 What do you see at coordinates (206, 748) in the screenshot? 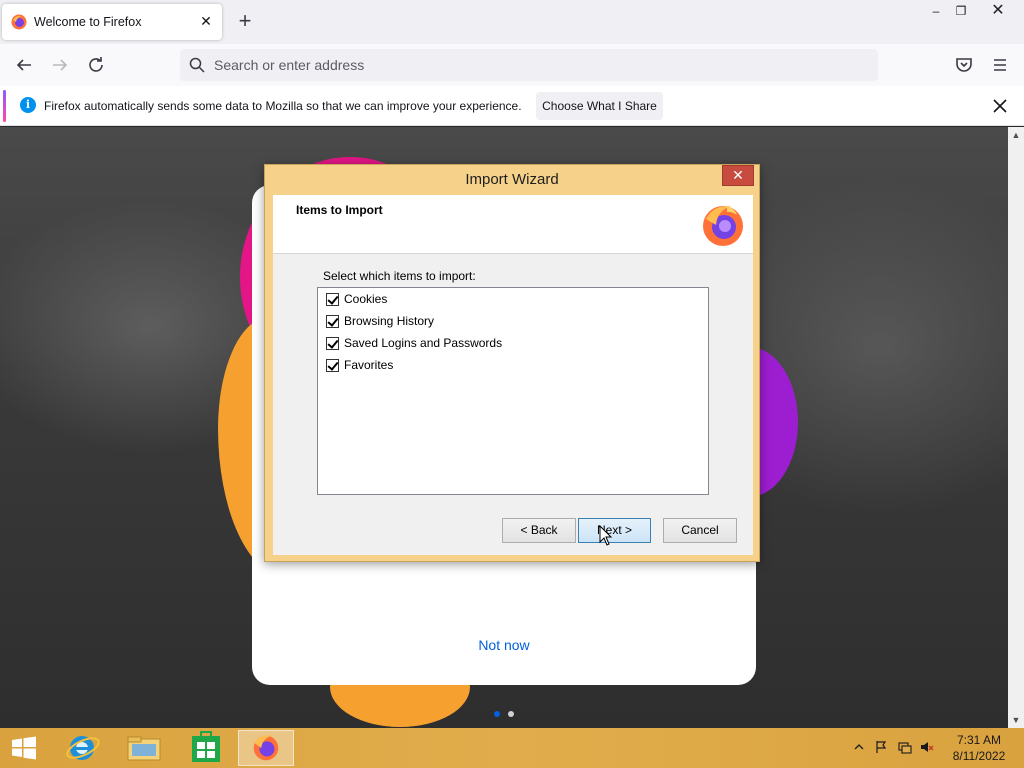
I see `store-icon` at bounding box center [206, 748].